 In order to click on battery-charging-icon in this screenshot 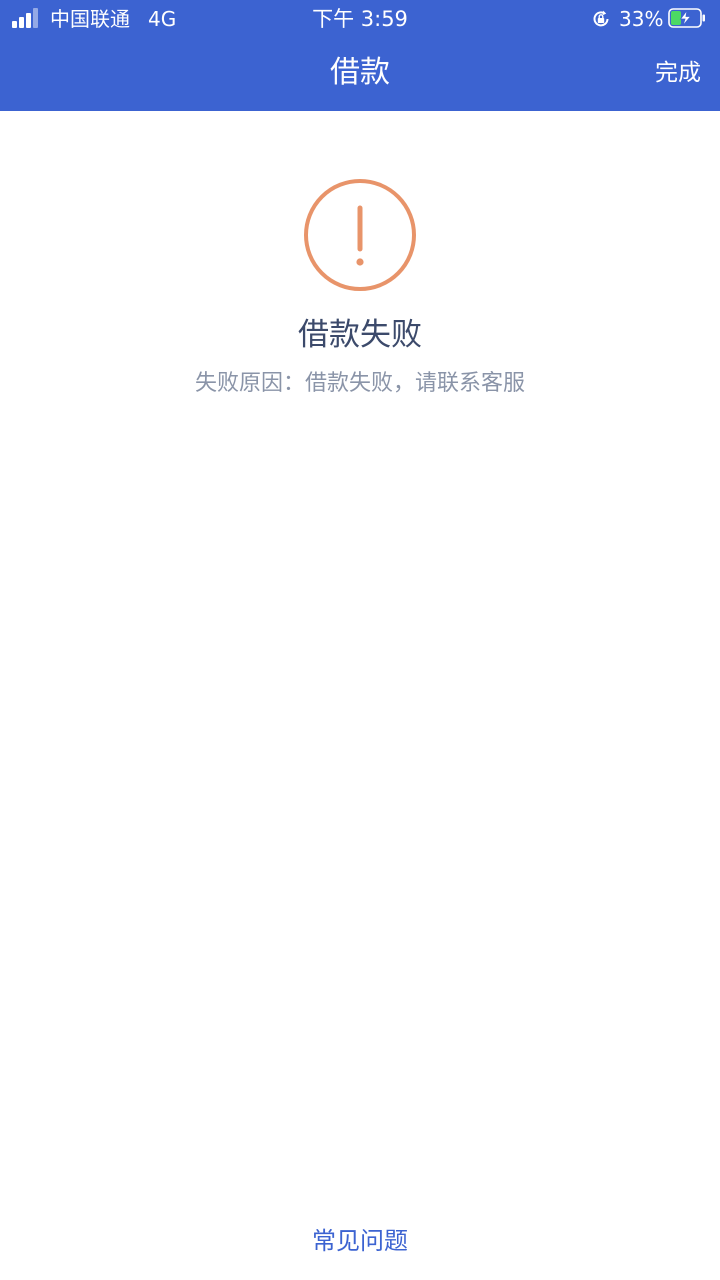, I will do `click(686, 18)`.